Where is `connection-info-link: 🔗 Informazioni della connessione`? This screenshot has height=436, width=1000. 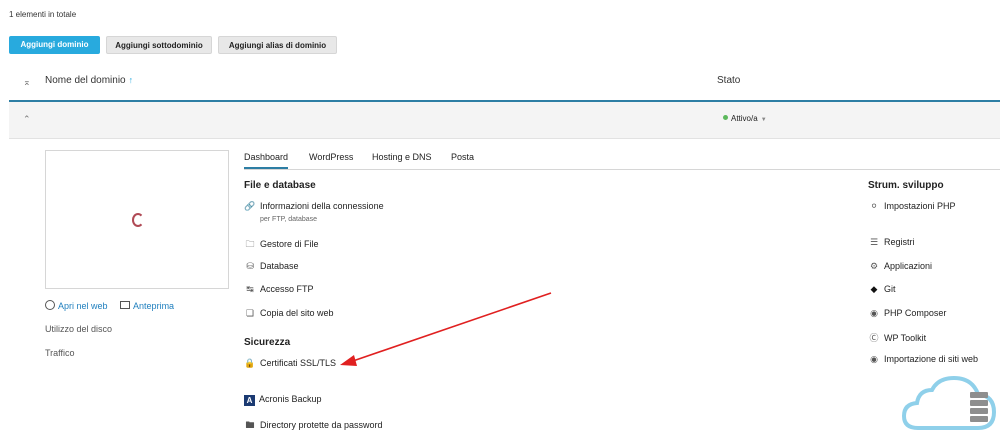 connection-info-link: 🔗 Informazioni della connessione is located at coordinates (314, 206).